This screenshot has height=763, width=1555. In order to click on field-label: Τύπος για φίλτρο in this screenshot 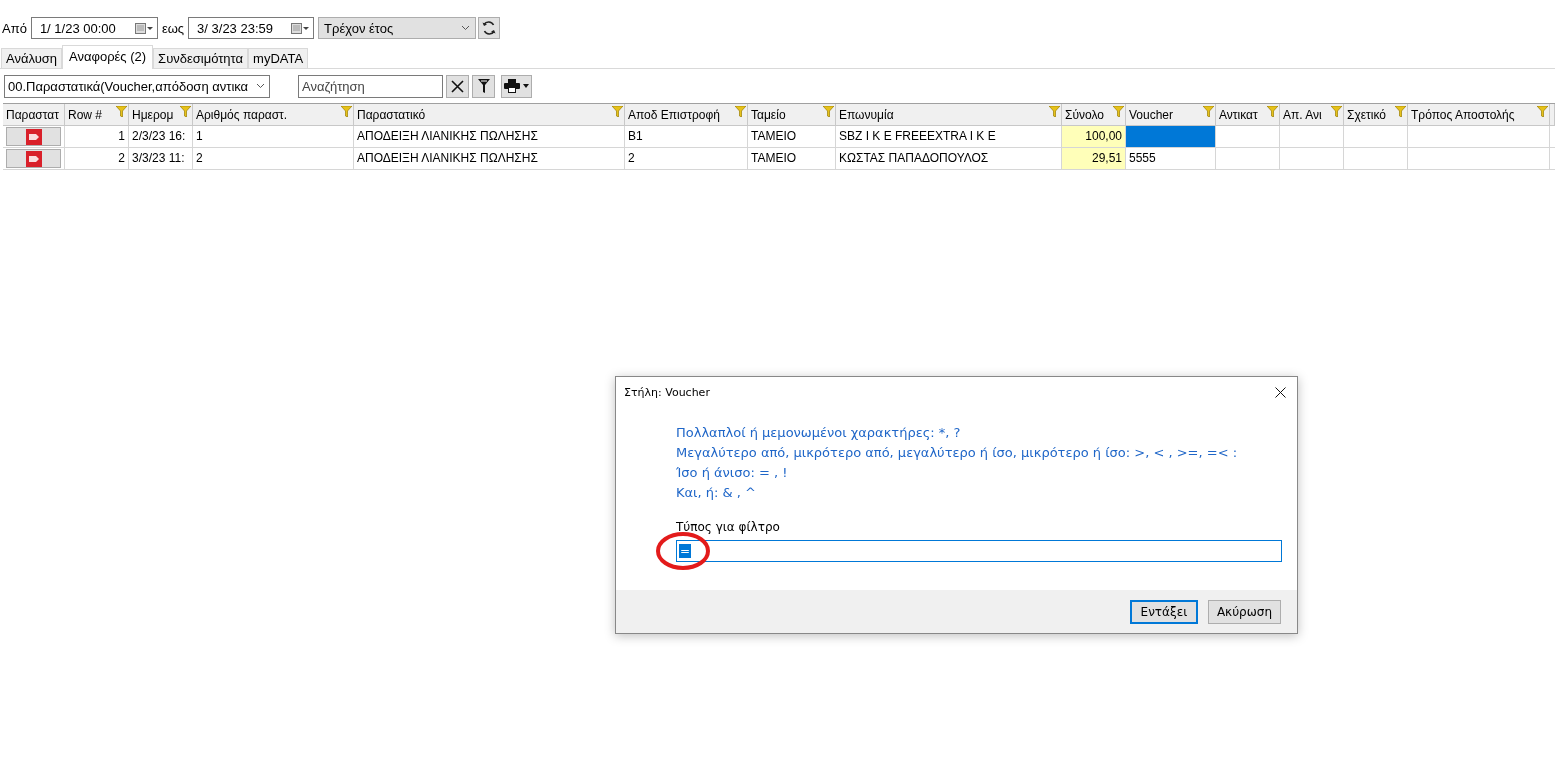, I will do `click(728, 527)`.